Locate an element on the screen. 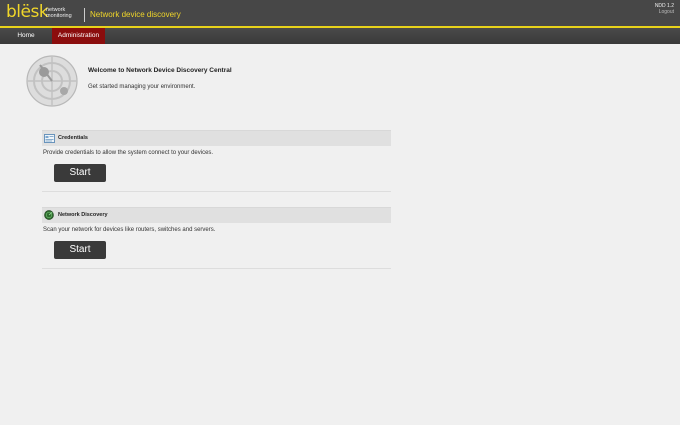 The height and width of the screenshot is (425, 680). user-area: NDD 1.2 Logout is located at coordinates (664, 9).